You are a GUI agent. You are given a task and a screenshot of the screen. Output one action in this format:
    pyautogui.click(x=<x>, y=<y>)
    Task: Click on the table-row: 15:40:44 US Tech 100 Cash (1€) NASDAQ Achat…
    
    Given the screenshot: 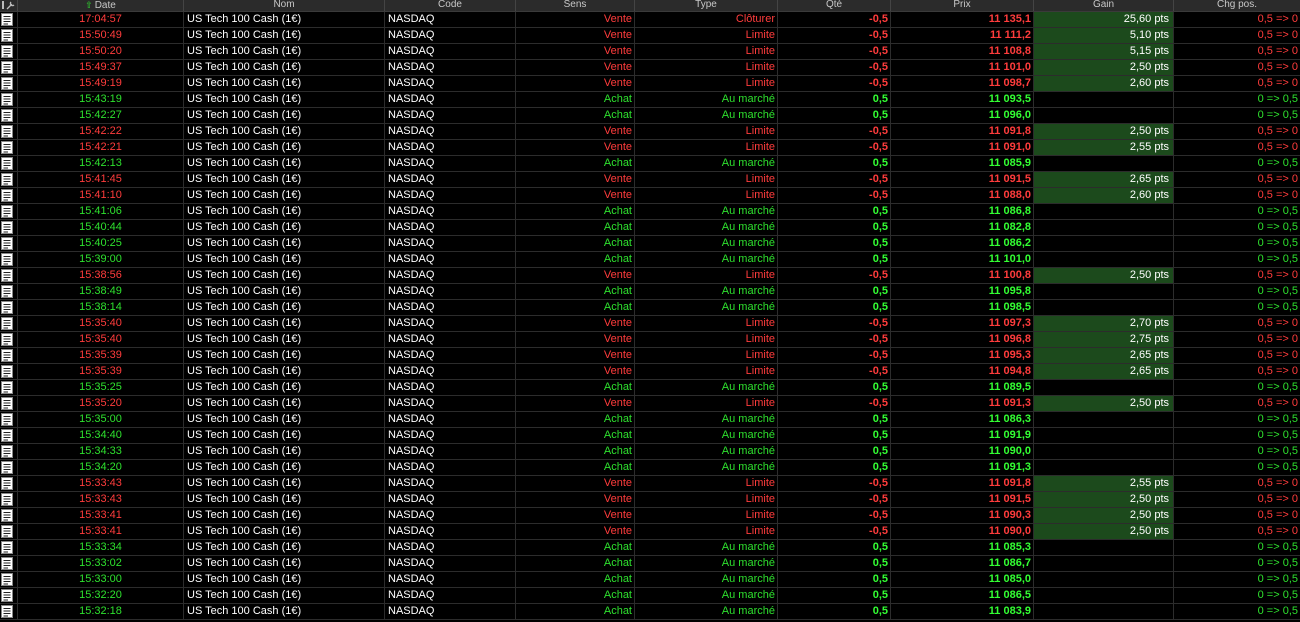 What is the action you would take?
    pyautogui.click(x=650, y=228)
    